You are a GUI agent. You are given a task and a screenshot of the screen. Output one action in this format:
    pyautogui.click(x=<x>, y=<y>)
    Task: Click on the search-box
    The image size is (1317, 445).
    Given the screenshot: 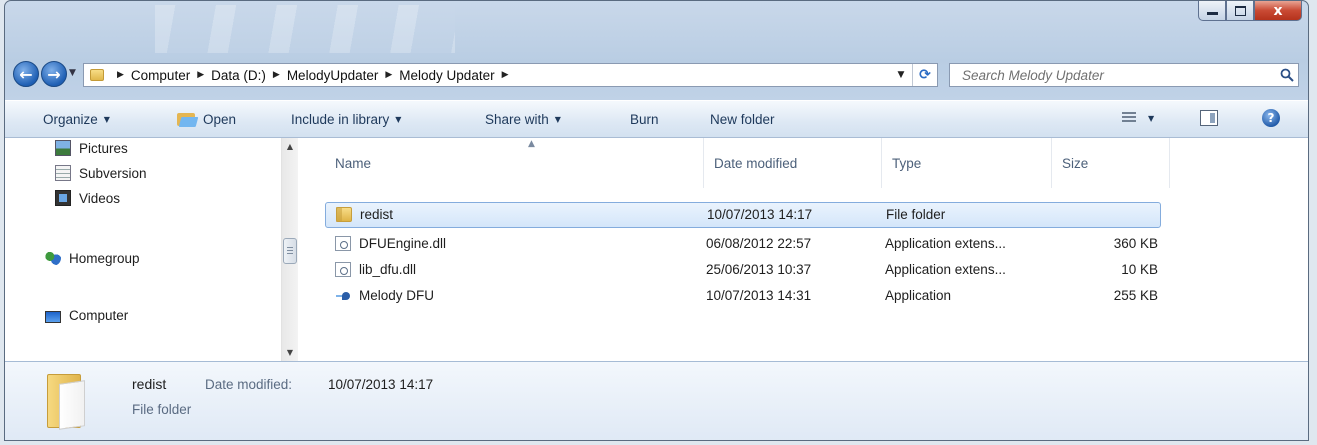 What is the action you would take?
    pyautogui.click(x=1124, y=75)
    